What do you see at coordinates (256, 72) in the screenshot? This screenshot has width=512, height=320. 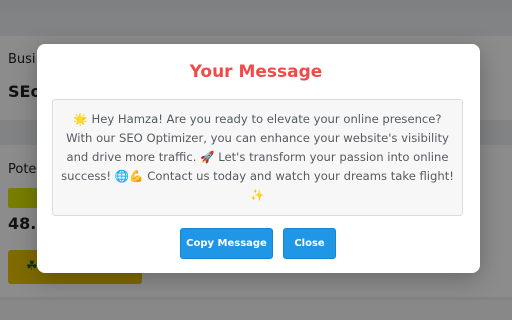 I see `modal-title: Your Message` at bounding box center [256, 72].